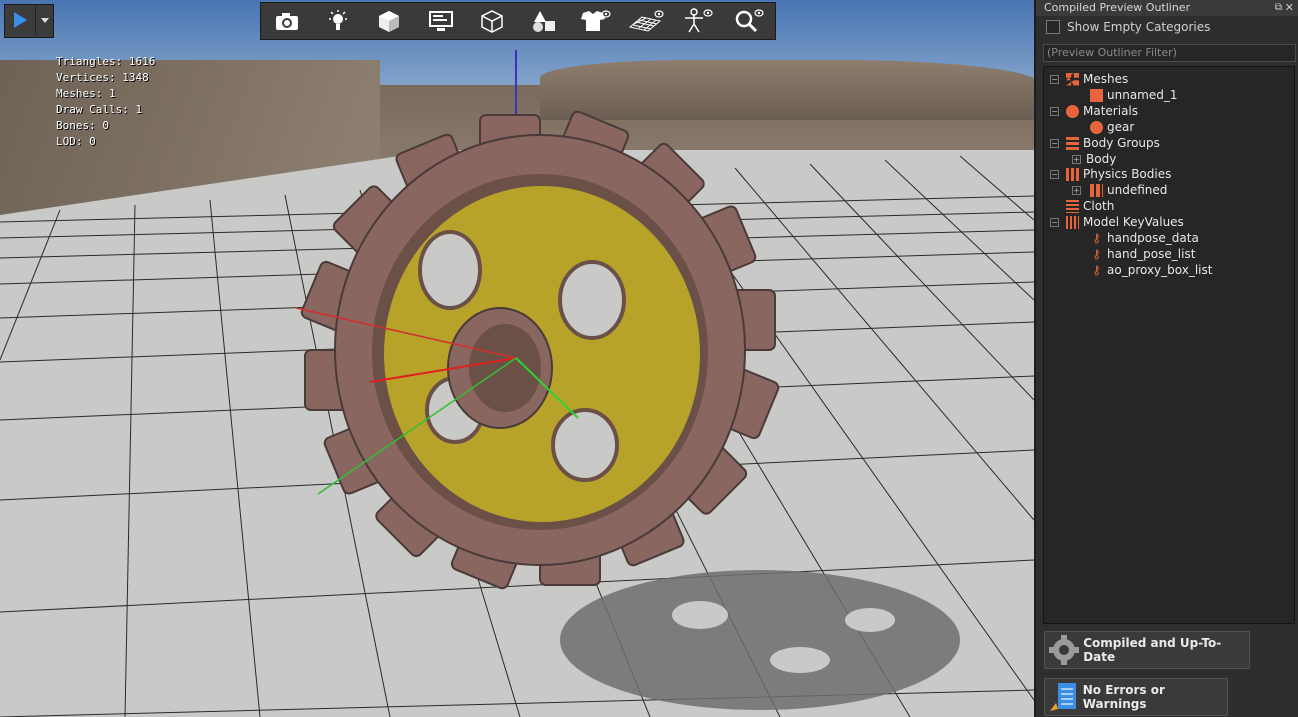 The width and height of the screenshot is (1298, 717). I want to click on tree-label: Materials, so click(1111, 111).